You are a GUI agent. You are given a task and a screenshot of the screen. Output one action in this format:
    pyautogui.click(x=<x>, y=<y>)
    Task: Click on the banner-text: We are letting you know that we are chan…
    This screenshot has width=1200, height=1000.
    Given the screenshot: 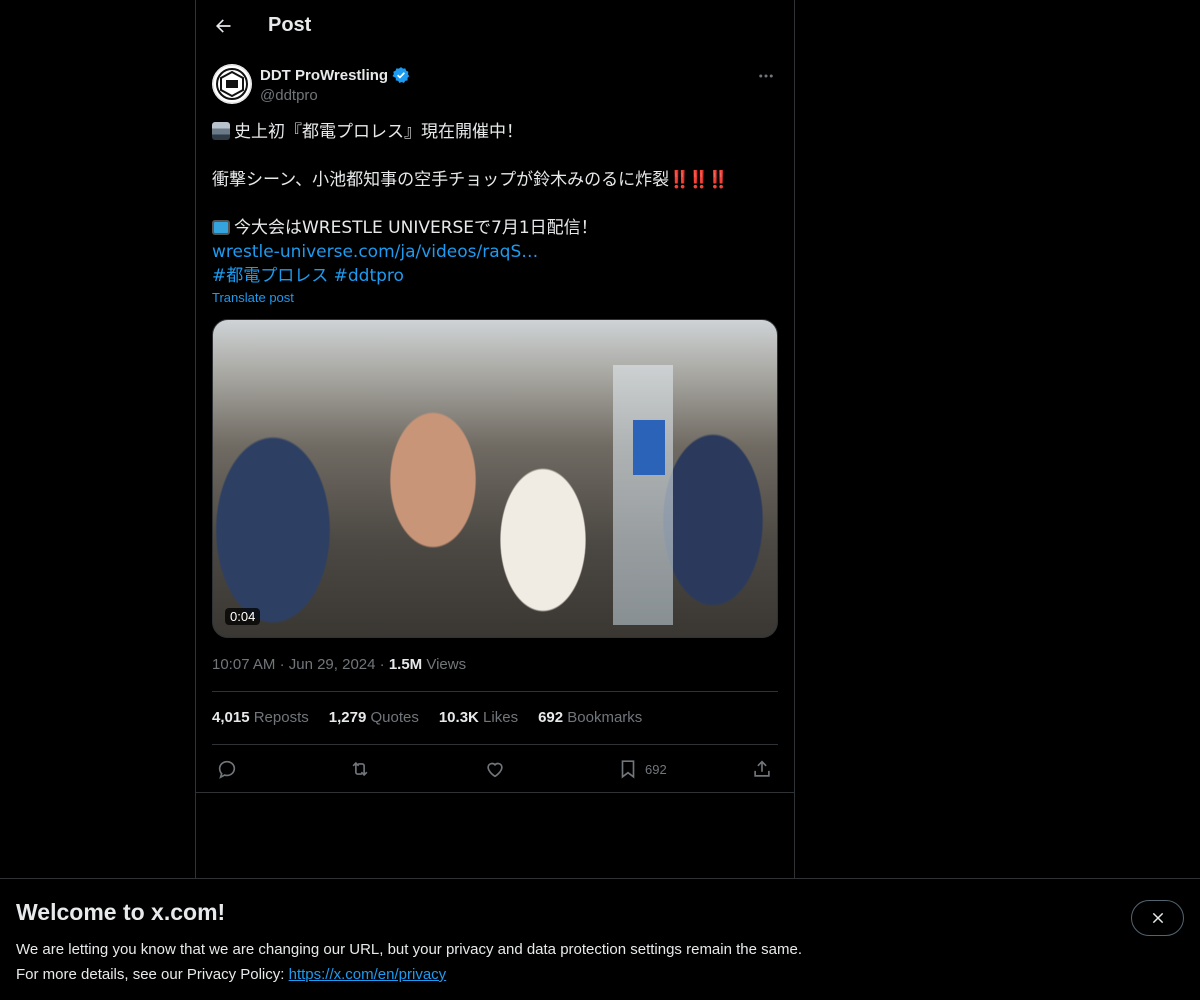 What is the action you would take?
    pyautogui.click(x=409, y=962)
    